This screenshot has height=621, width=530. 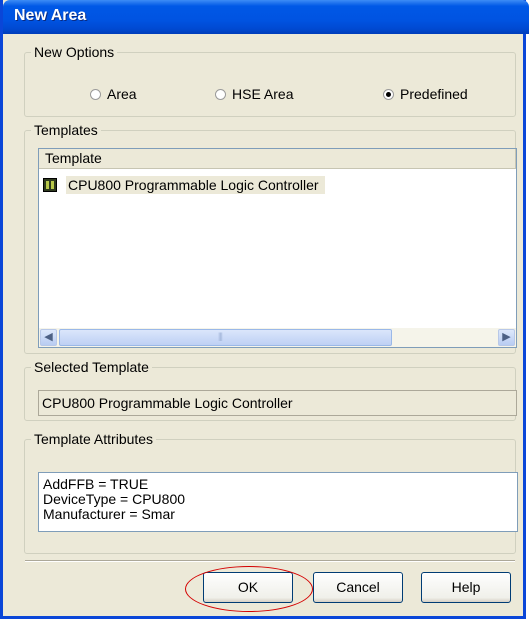 I want to click on radio-hse-area-label: HSE Area, so click(x=263, y=94).